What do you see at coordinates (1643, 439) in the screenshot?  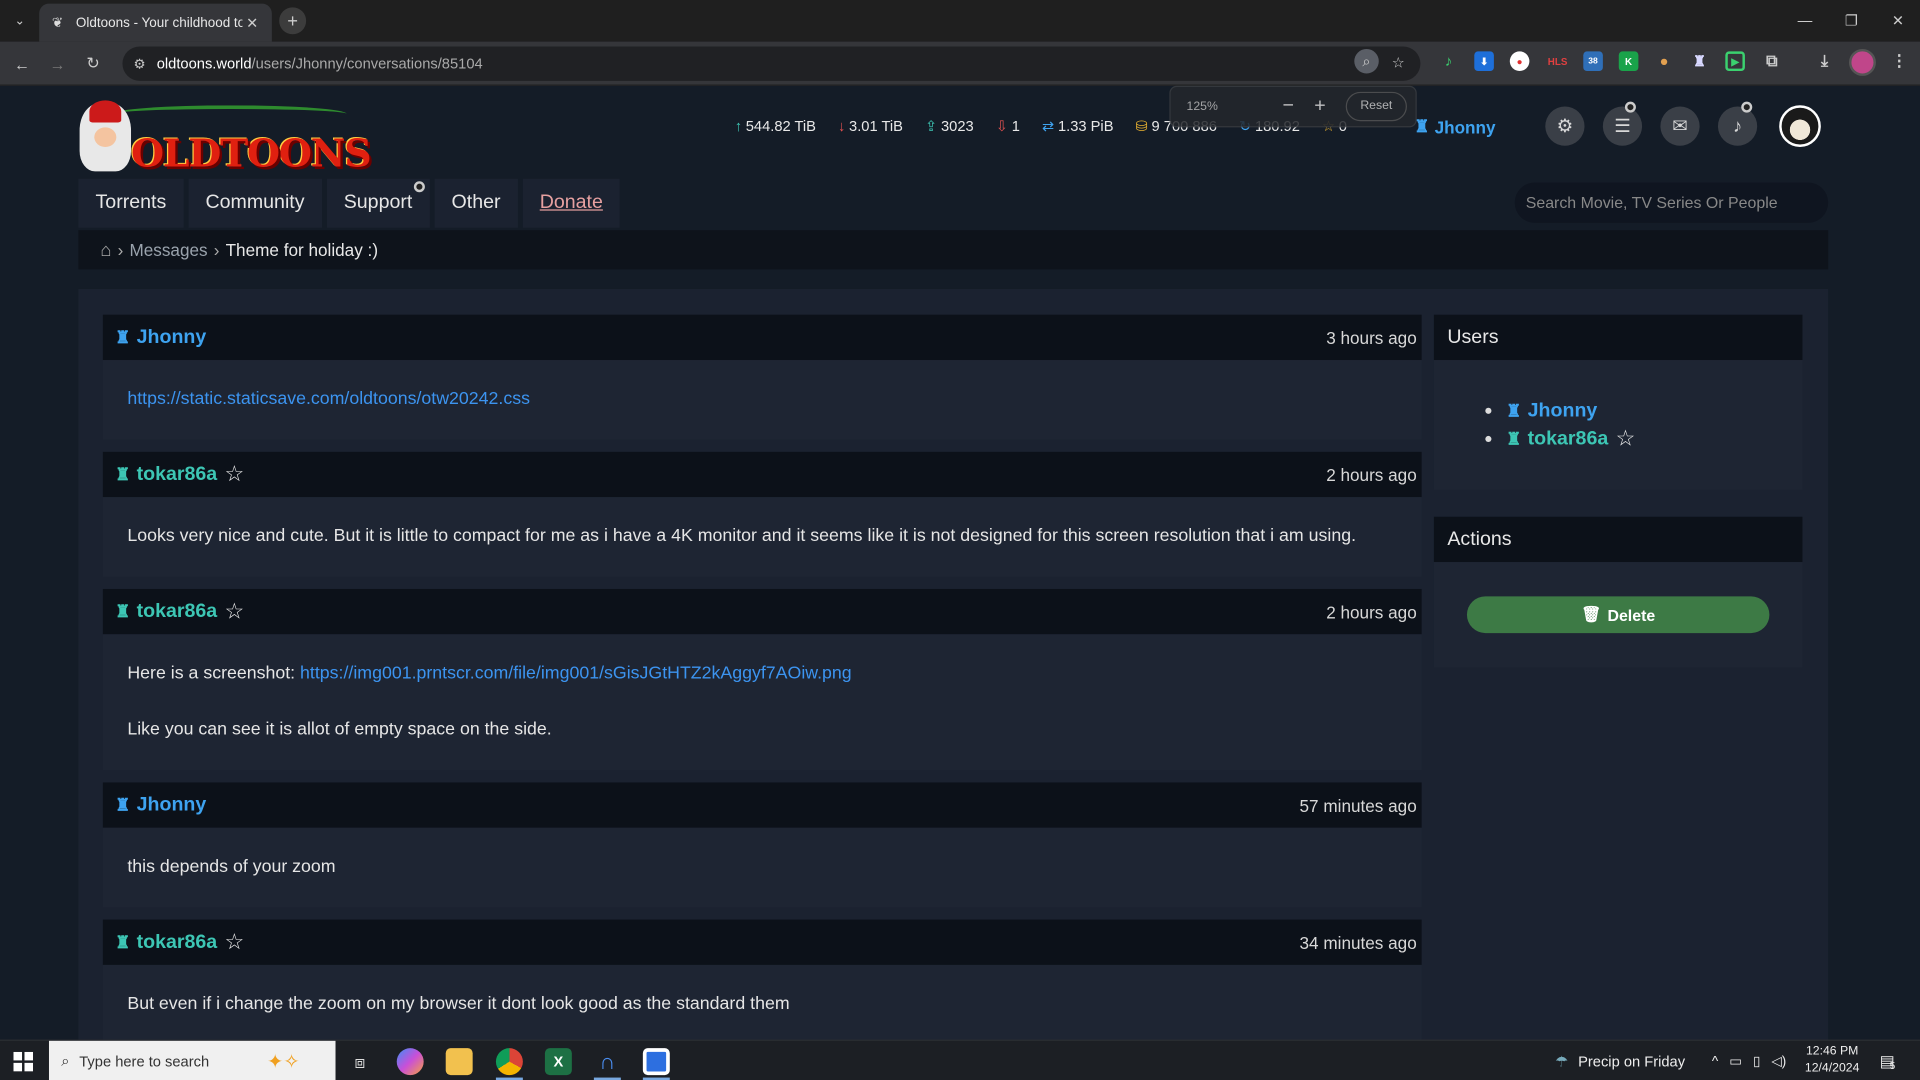 I see `participant-tokar86a: ♜ tokar86a ☆` at bounding box center [1643, 439].